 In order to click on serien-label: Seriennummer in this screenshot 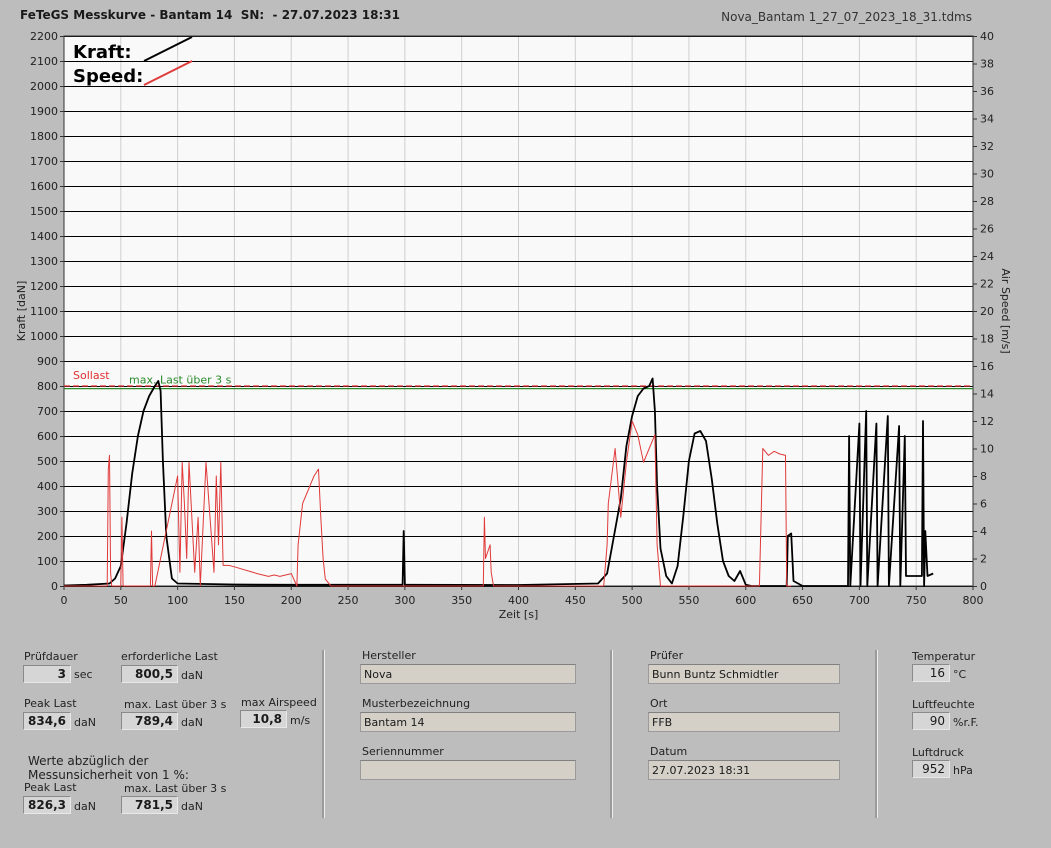, I will do `click(403, 751)`.